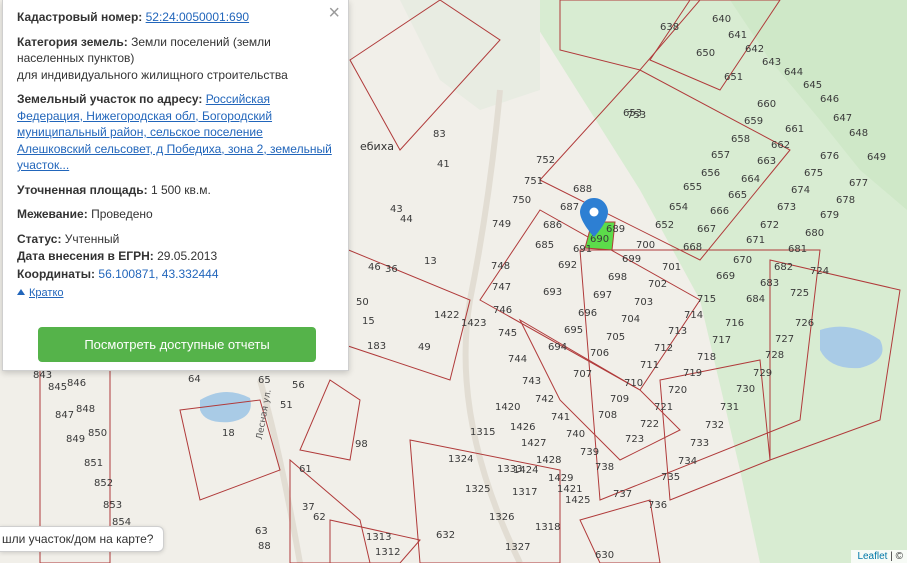 The width and height of the screenshot is (907, 563). What do you see at coordinates (622, 494) in the screenshot?
I see `parcel-label: 737` at bounding box center [622, 494].